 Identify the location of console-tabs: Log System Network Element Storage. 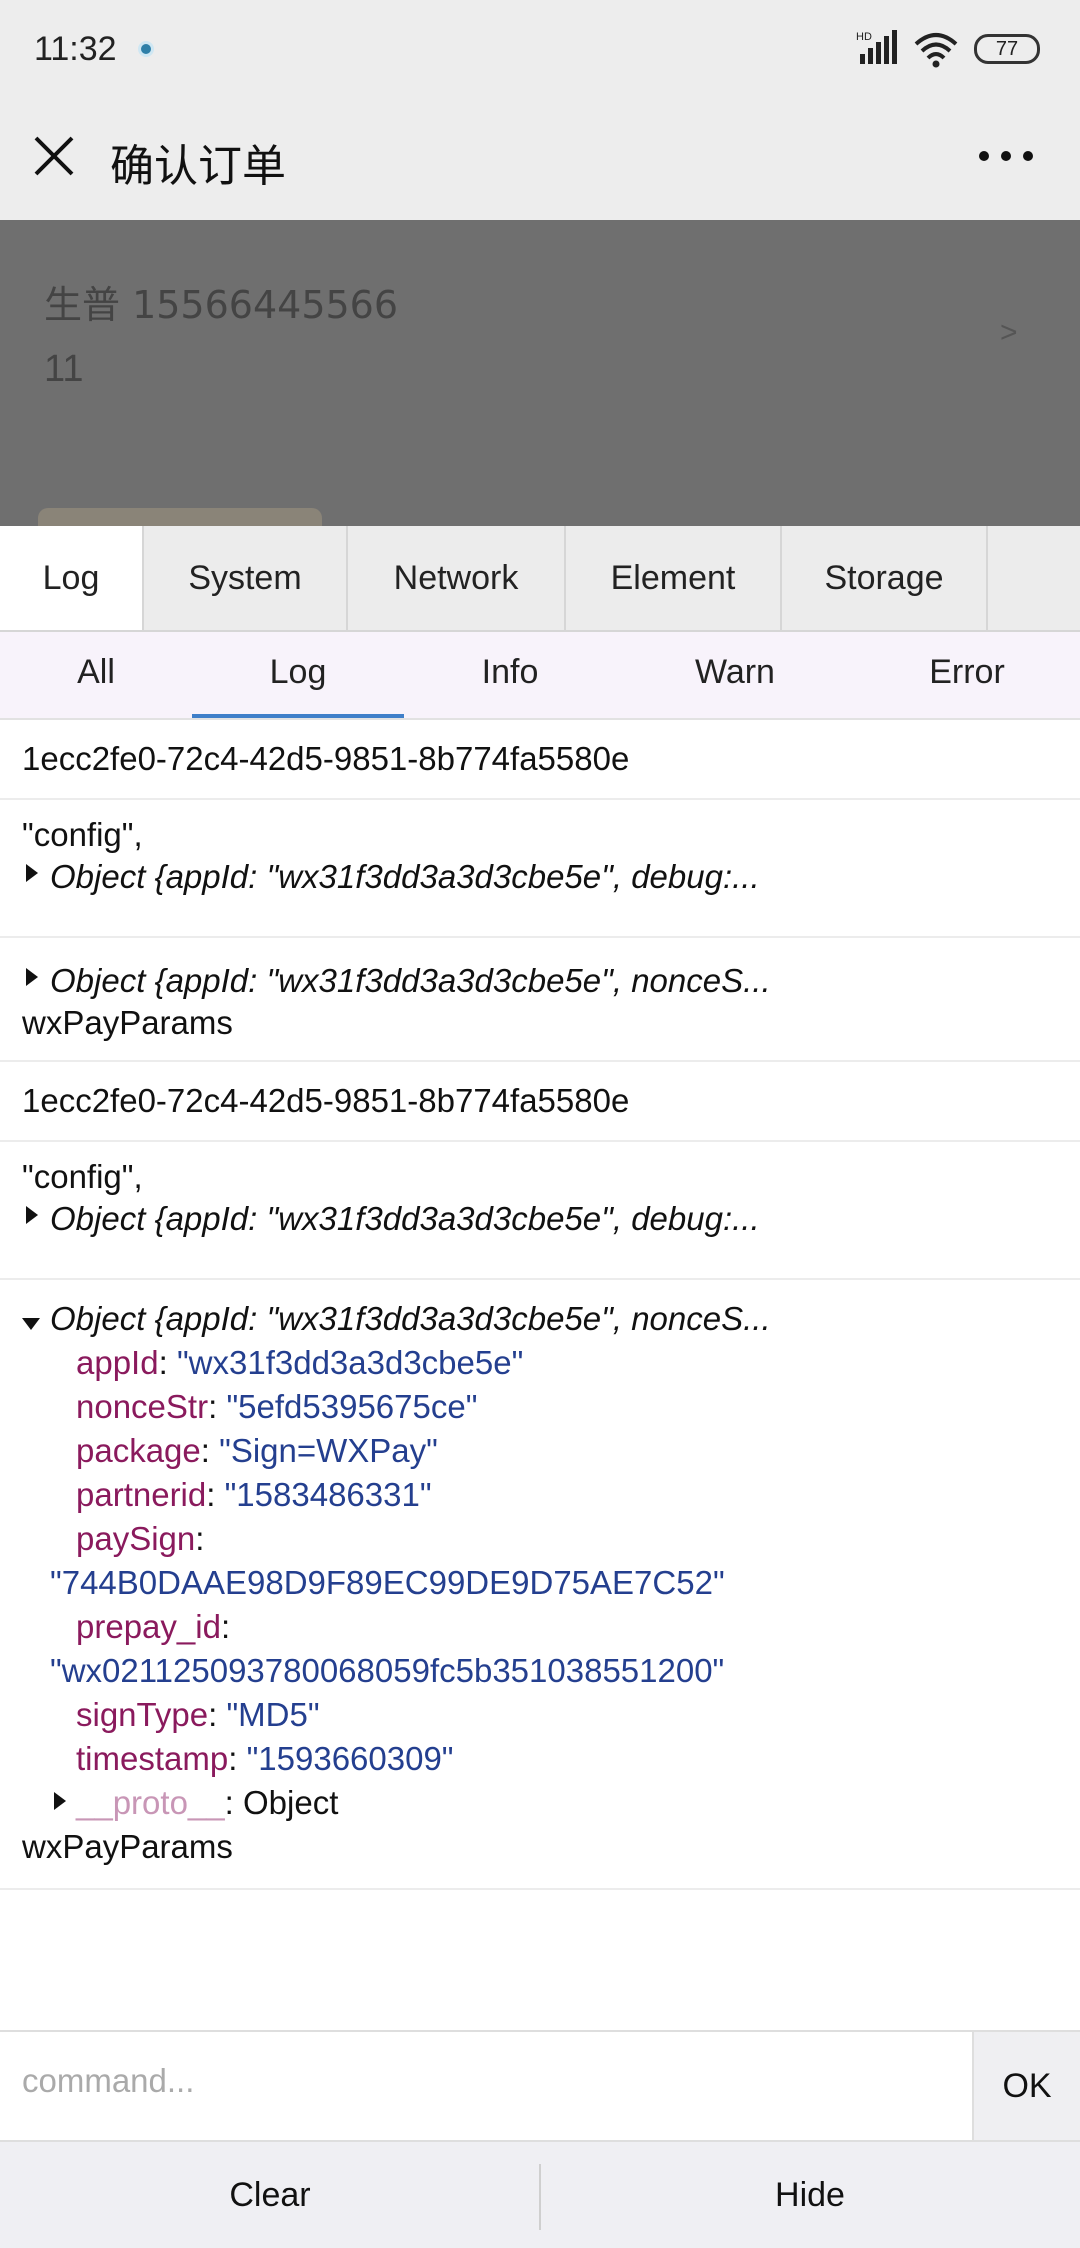
(540, 579).